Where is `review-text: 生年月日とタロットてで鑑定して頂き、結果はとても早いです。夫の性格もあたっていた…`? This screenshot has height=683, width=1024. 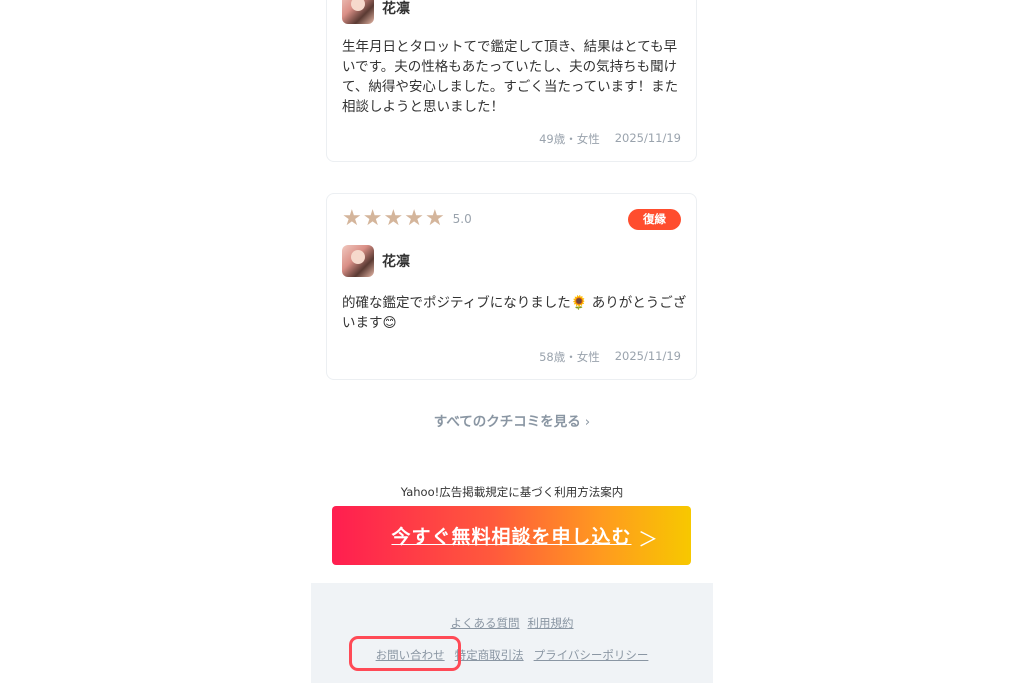 review-text: 生年月日とタロットてで鑑定して頂き、結果はとても早いです。夫の性格もあたっていた… is located at coordinates (510, 77).